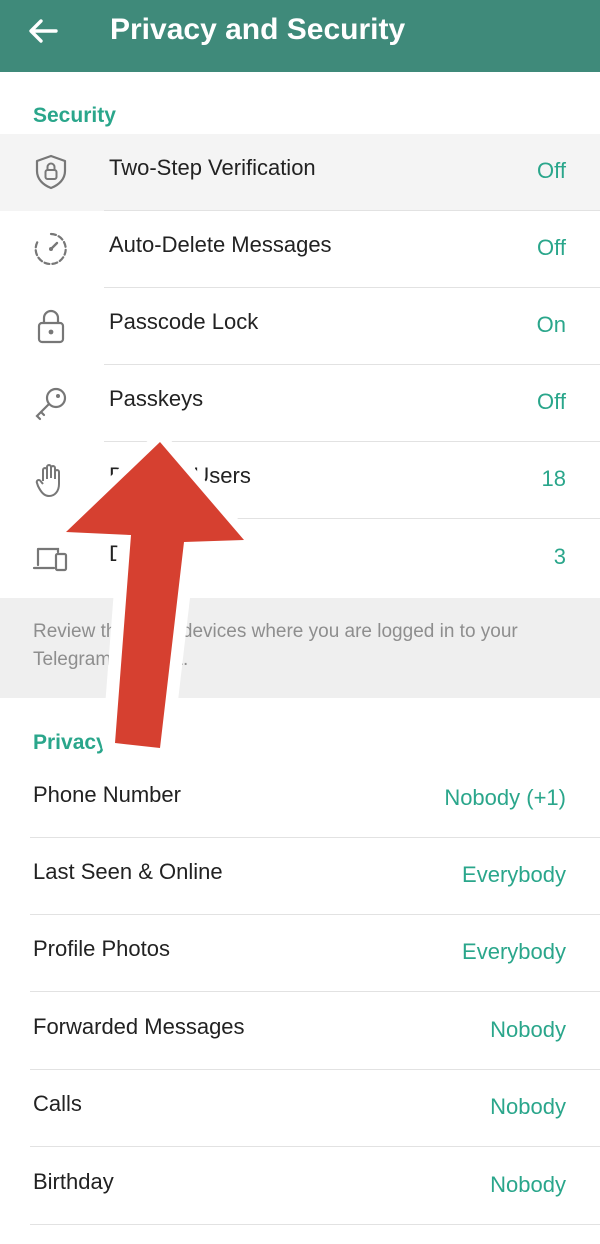 The width and height of the screenshot is (600, 1244). I want to click on two-step-verification-value: Off, so click(551, 170).